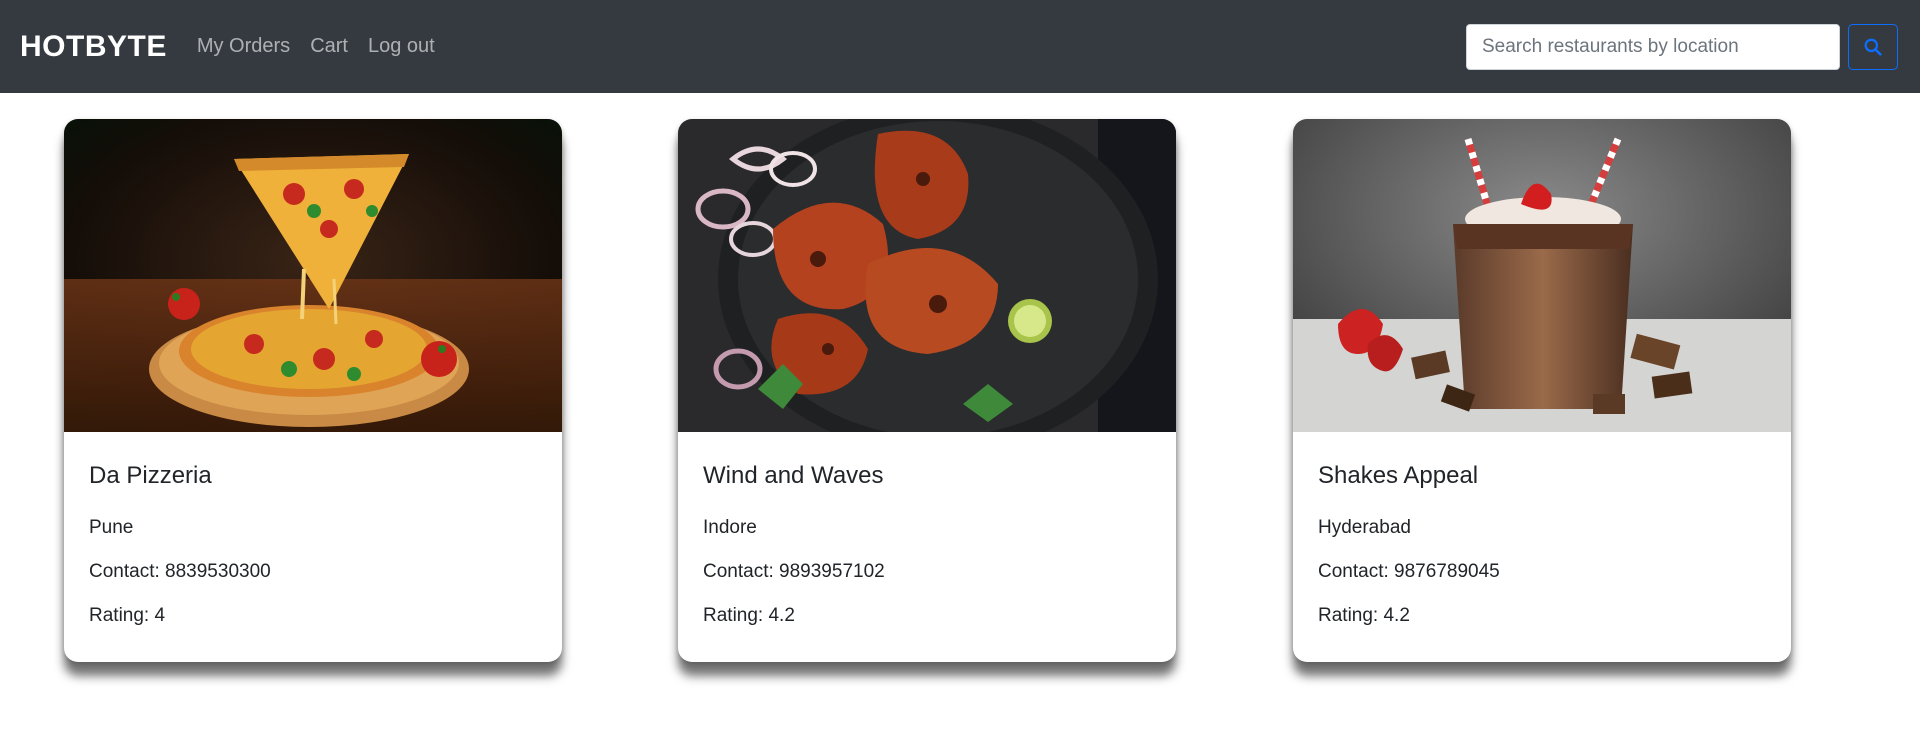 The image size is (1920, 743). I want to click on nav-link-my-orders: My Orders, so click(243, 46).